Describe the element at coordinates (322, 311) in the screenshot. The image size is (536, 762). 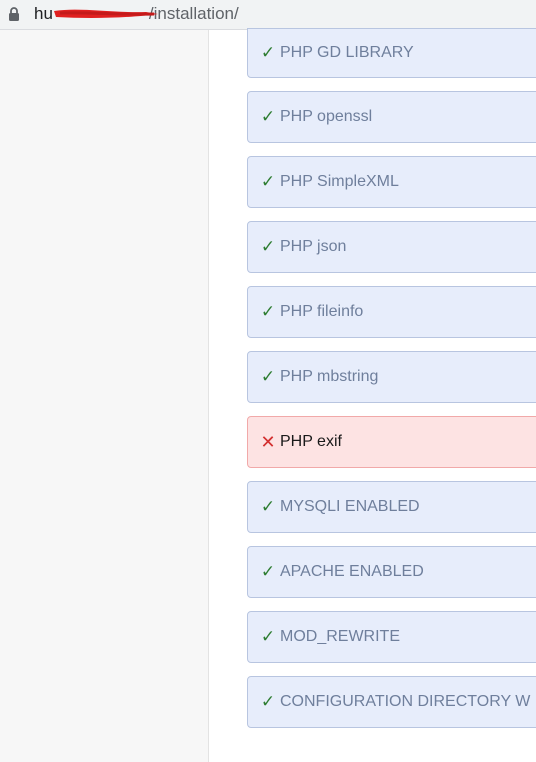
I see `check-item-label: PHP fileinfo` at that location.